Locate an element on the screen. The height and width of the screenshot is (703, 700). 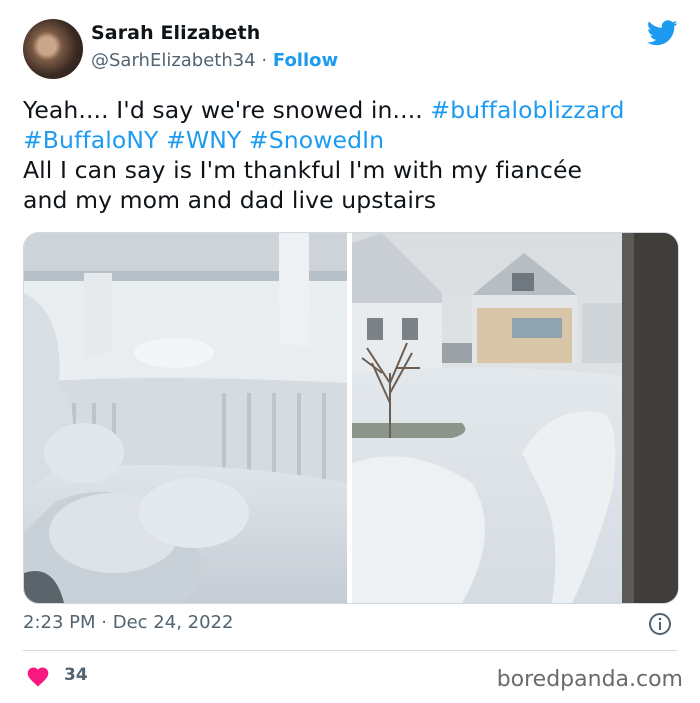
twitter-bird-icon is located at coordinates (662, 33).